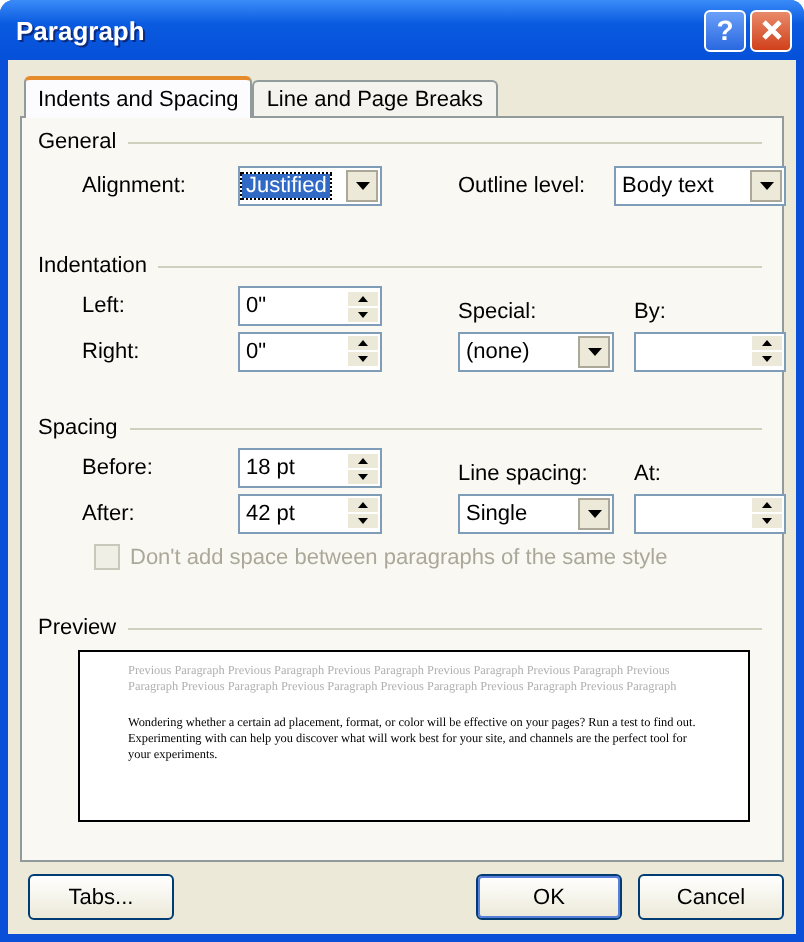 This screenshot has height=942, width=804. I want to click on tab: Line and Page Breaks, so click(375, 98).